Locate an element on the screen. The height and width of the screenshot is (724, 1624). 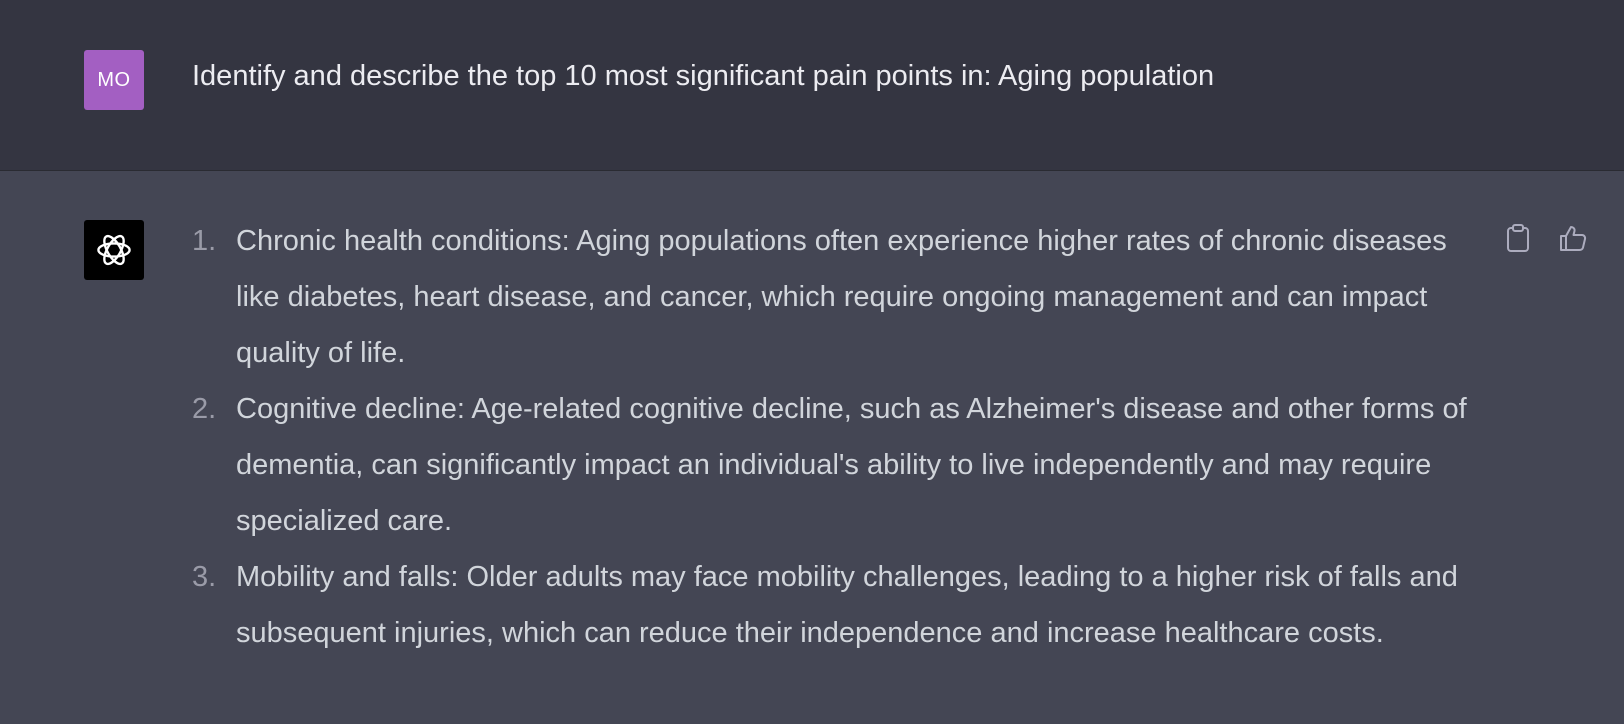
message-actions is located at coordinates (1545, 238).